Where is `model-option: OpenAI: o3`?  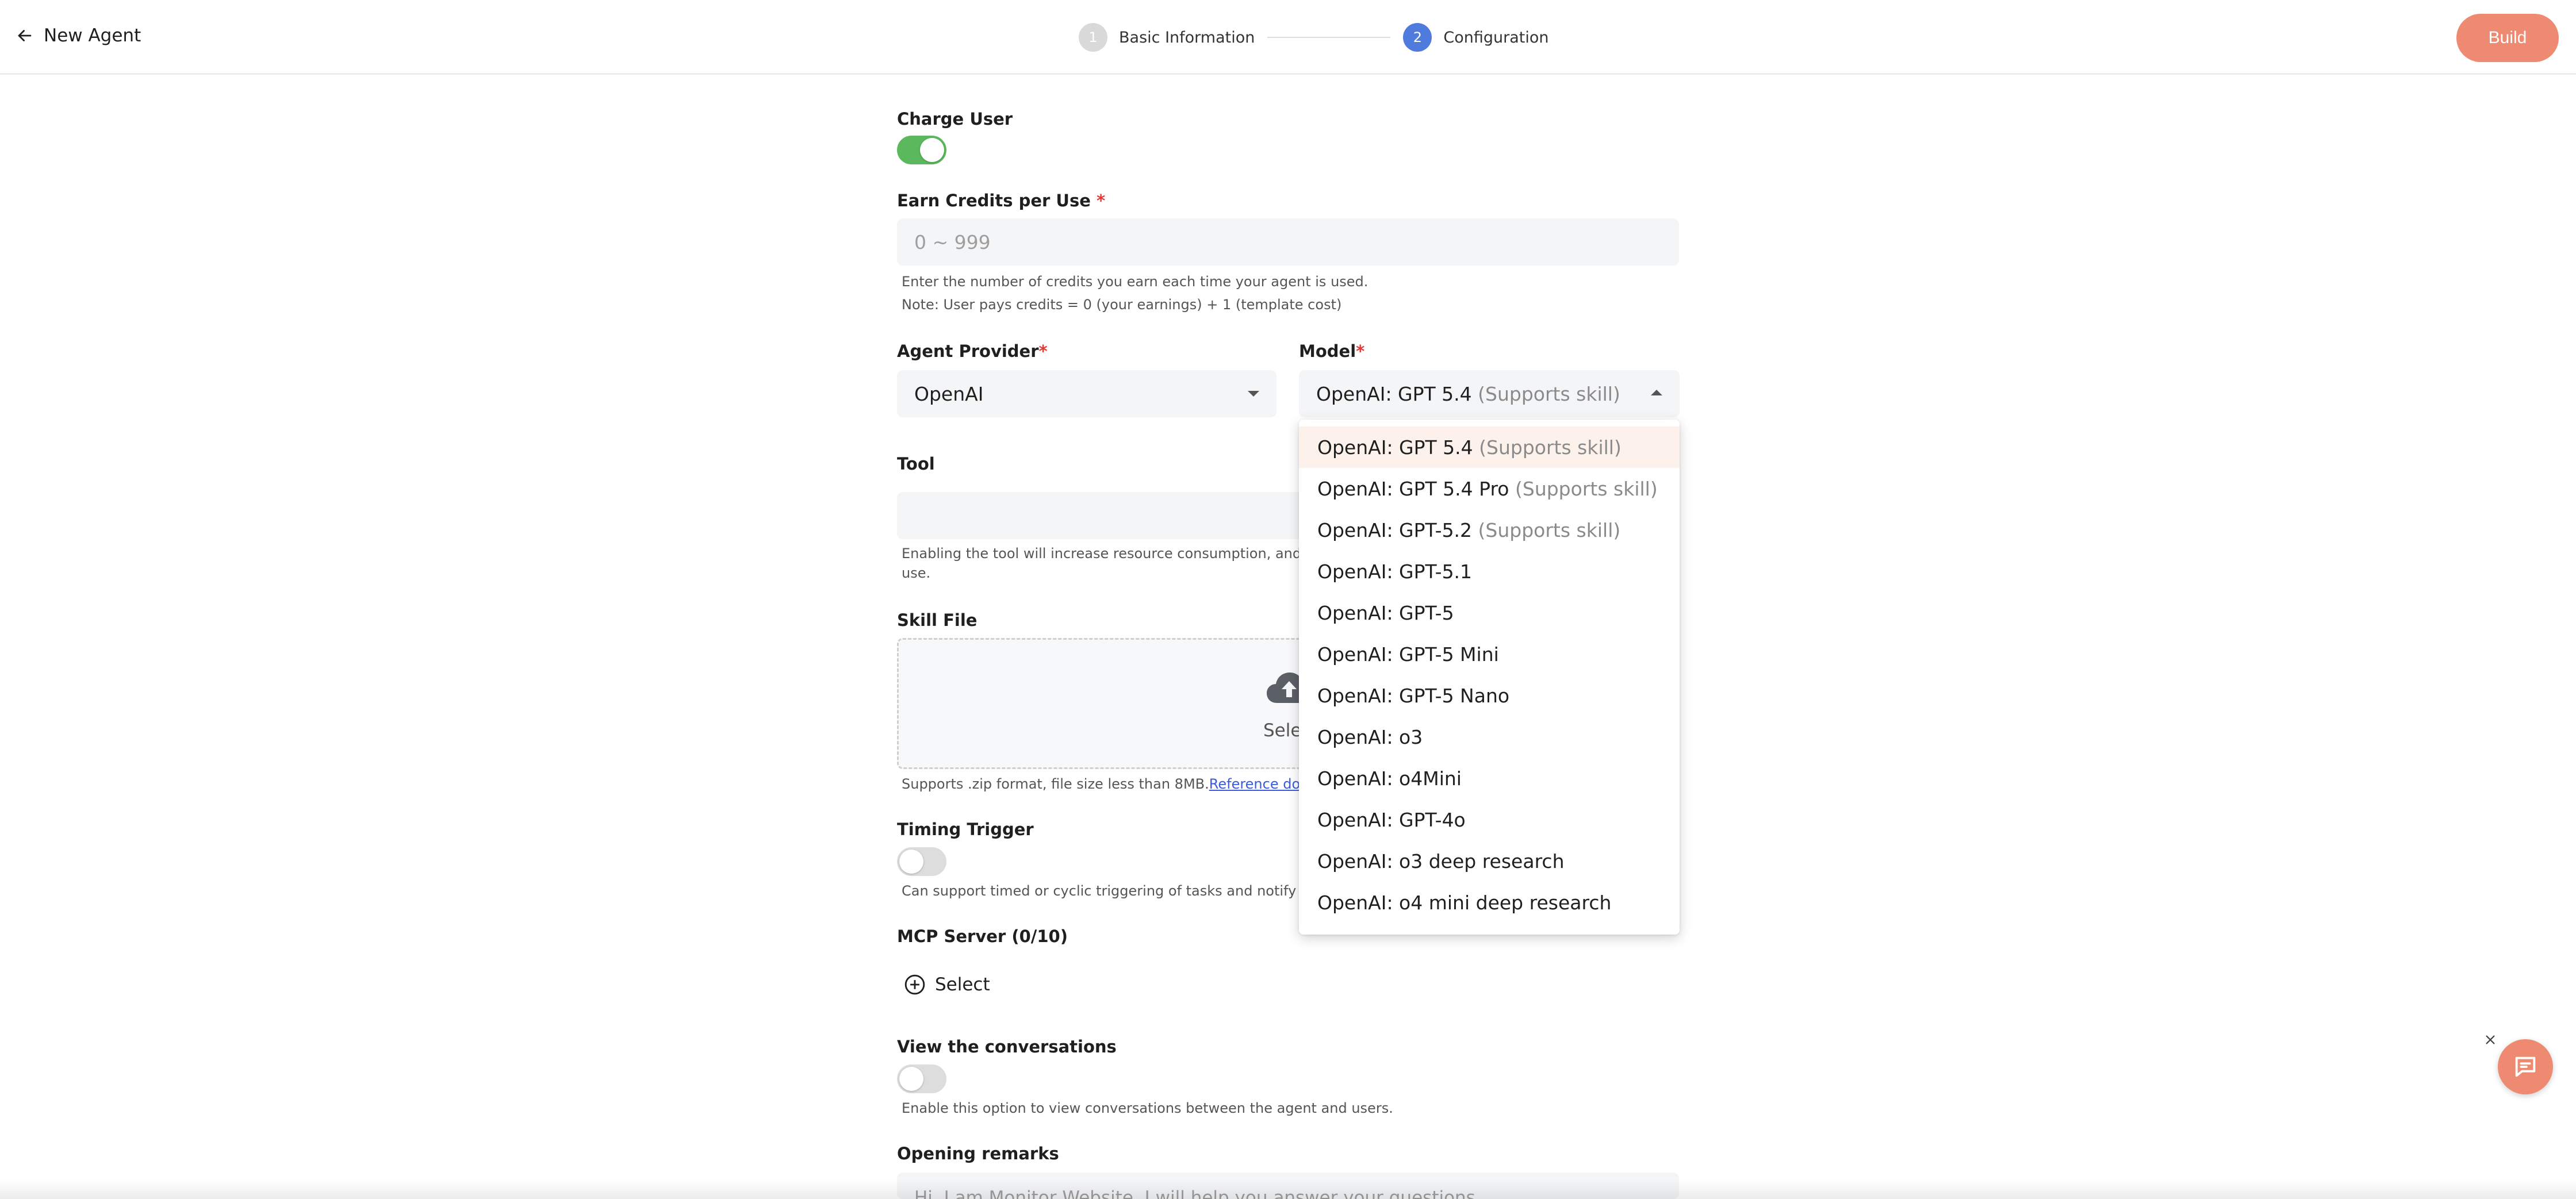
model-option: OpenAI: o3 is located at coordinates (1489, 737).